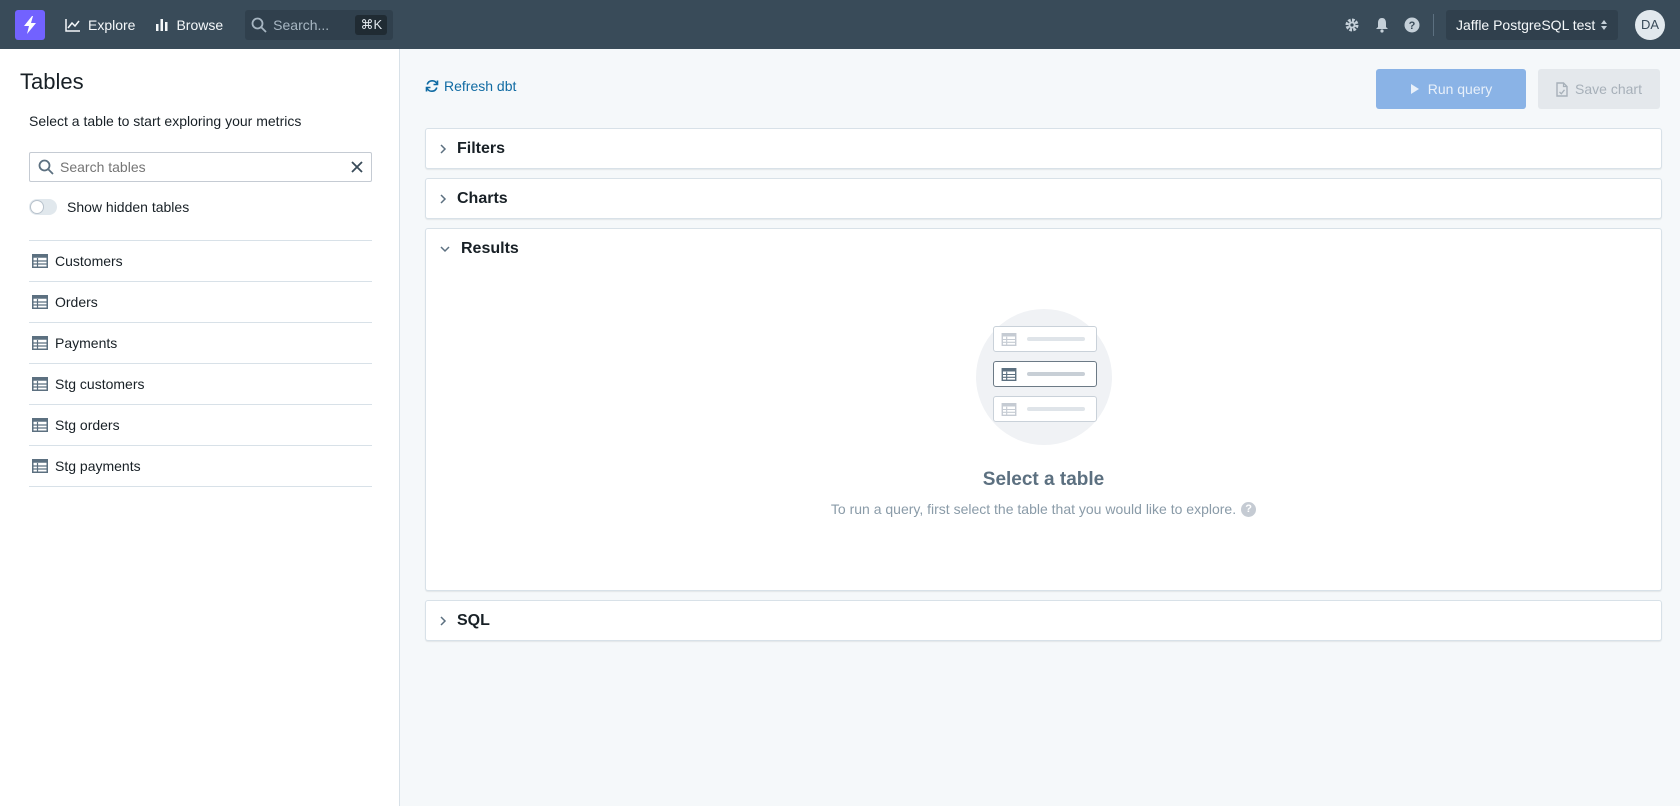 Image resolution: width=1680 pixels, height=806 pixels. I want to click on lightning-icon, so click(30, 24).